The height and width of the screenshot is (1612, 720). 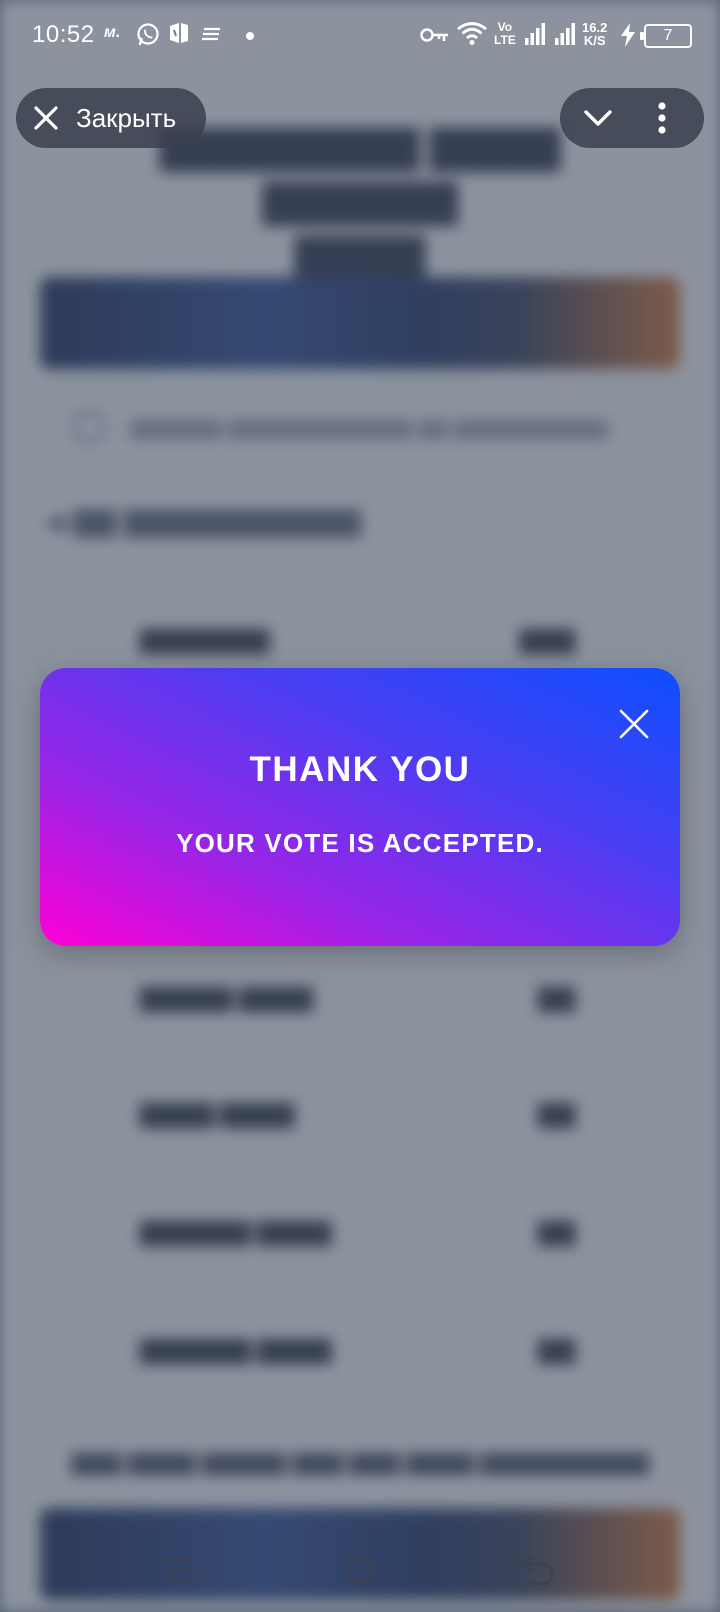 What do you see at coordinates (472, 33) in the screenshot?
I see `wifi-icon` at bounding box center [472, 33].